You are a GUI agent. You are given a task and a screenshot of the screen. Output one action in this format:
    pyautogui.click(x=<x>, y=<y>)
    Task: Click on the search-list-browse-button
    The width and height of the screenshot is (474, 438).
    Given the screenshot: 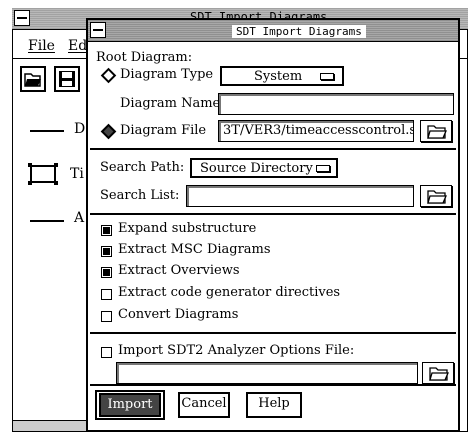 What is the action you would take?
    pyautogui.click(x=436, y=196)
    